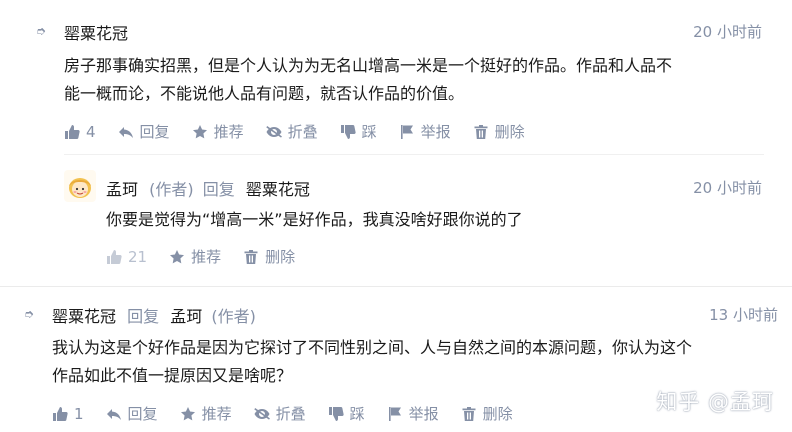  I want to click on comment-time: 20 小时前, so click(727, 32).